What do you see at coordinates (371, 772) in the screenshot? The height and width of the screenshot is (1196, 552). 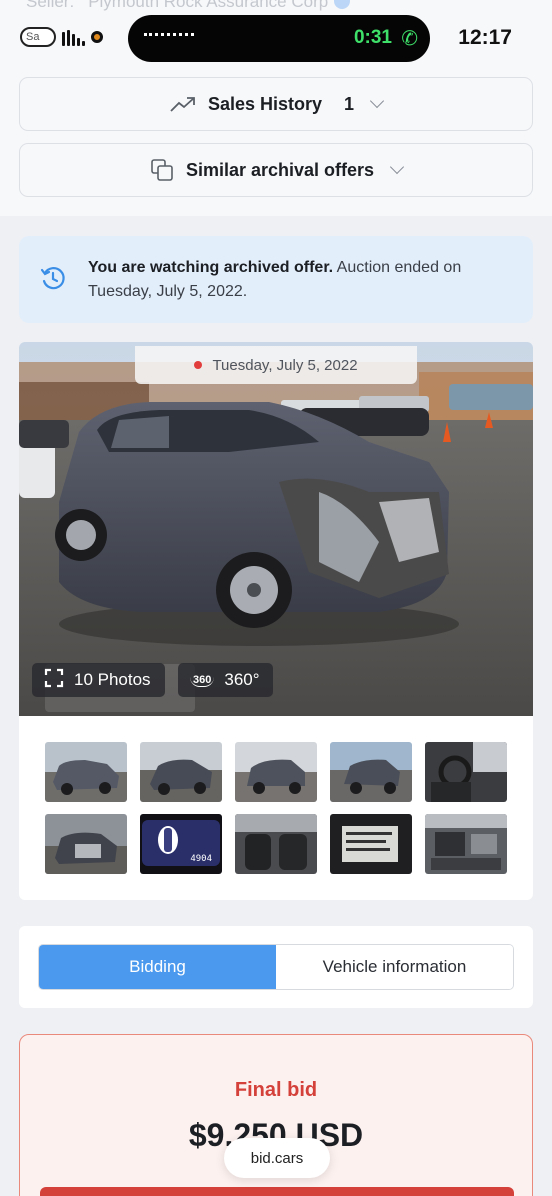 I see `thumb-rear-left` at bounding box center [371, 772].